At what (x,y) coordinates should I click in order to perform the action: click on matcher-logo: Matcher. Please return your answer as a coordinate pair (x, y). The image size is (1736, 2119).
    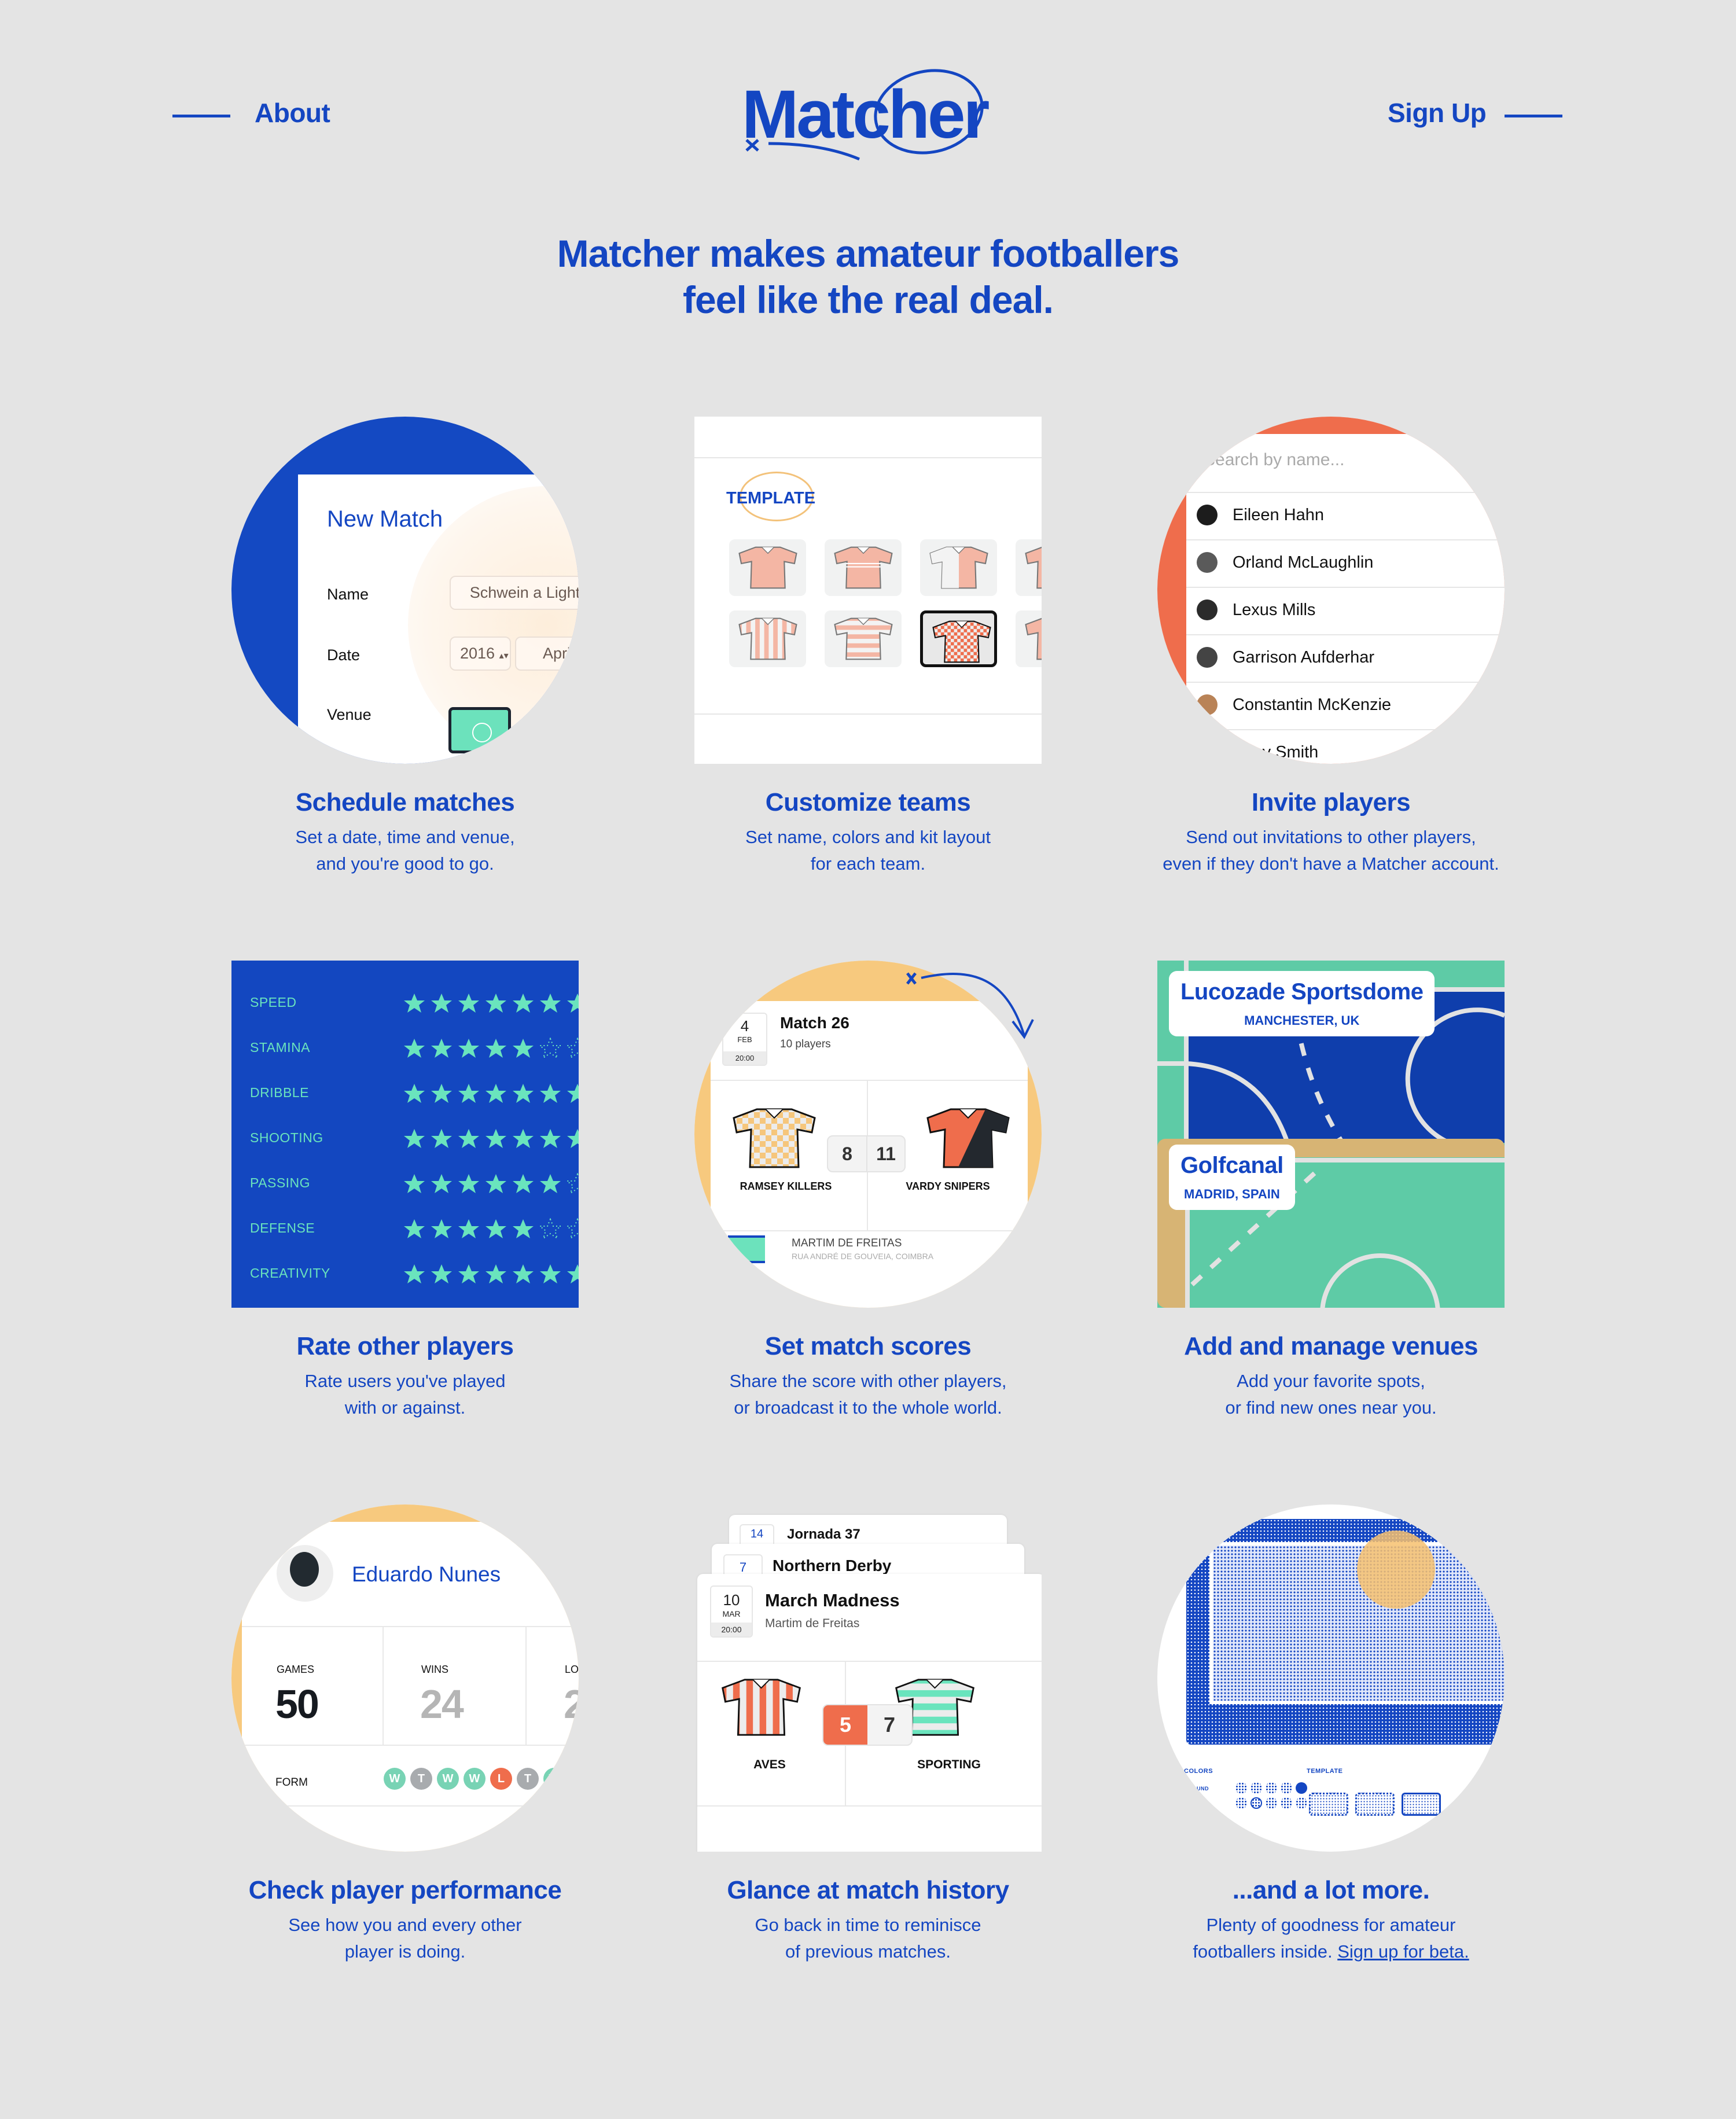
    Looking at the image, I should click on (871, 113).